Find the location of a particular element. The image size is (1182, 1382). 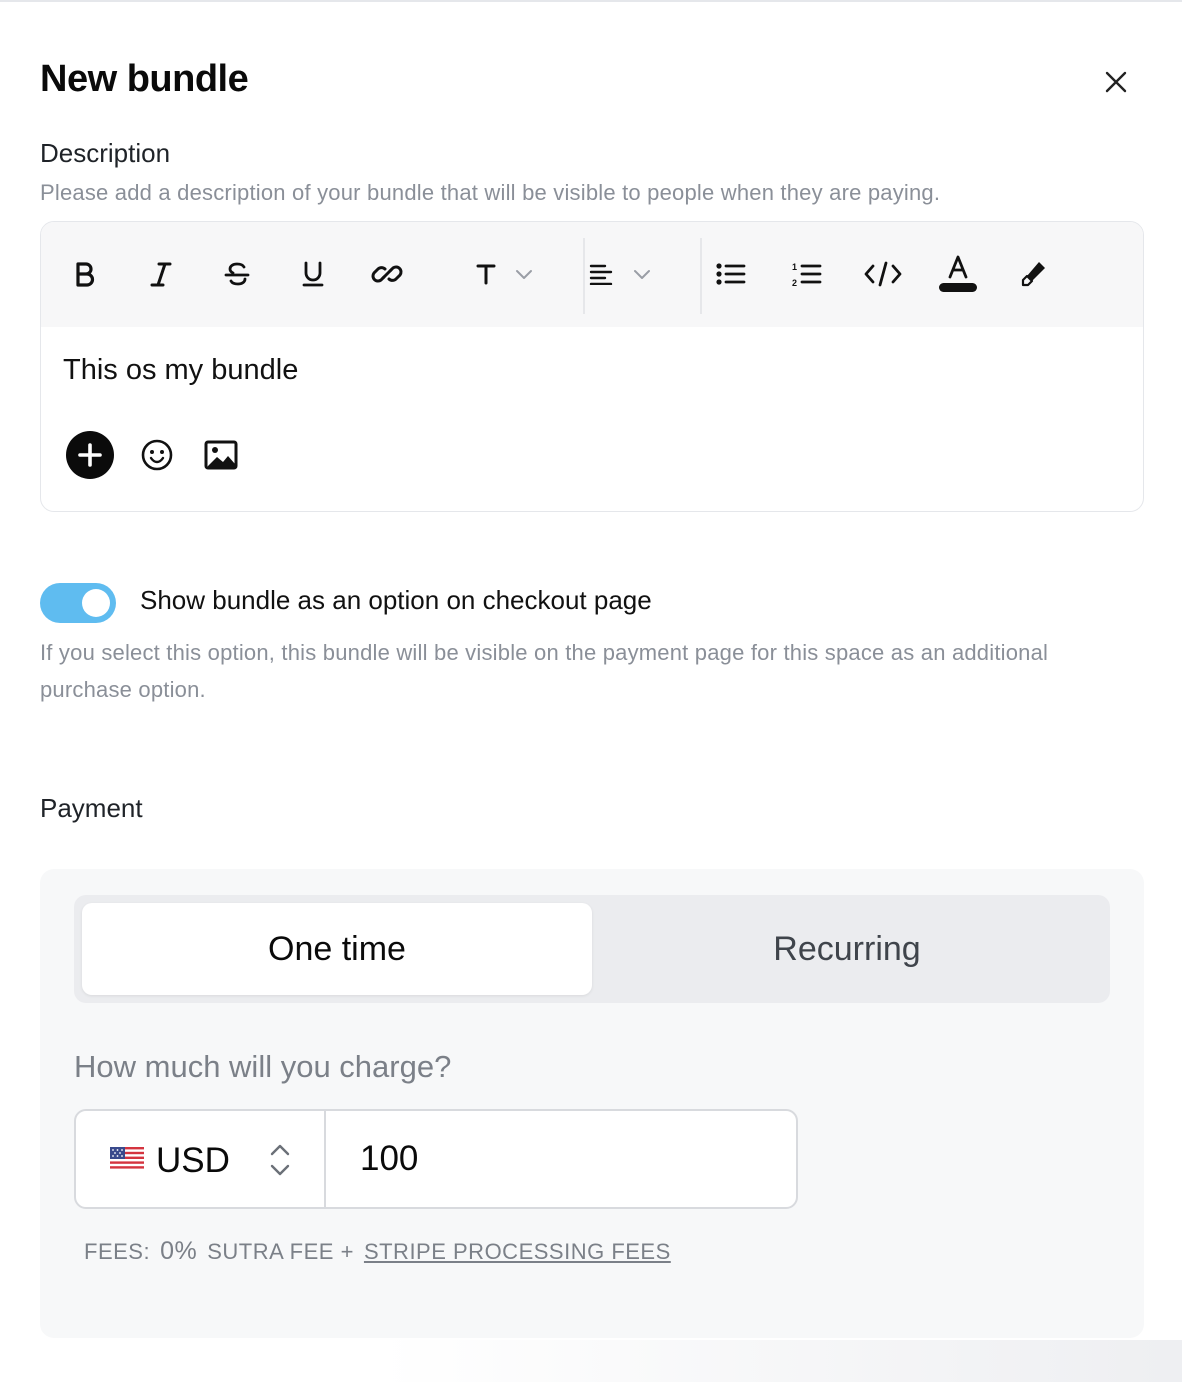

editor-content: This os my bundle is located at coordinates (180, 370).